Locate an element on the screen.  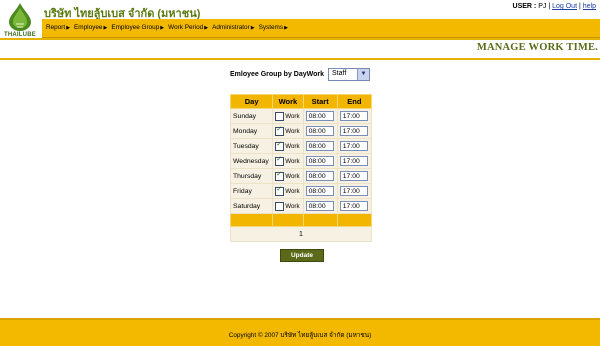
table-row: Saturday Work 08:00 17:00 is located at coordinates (301, 206).